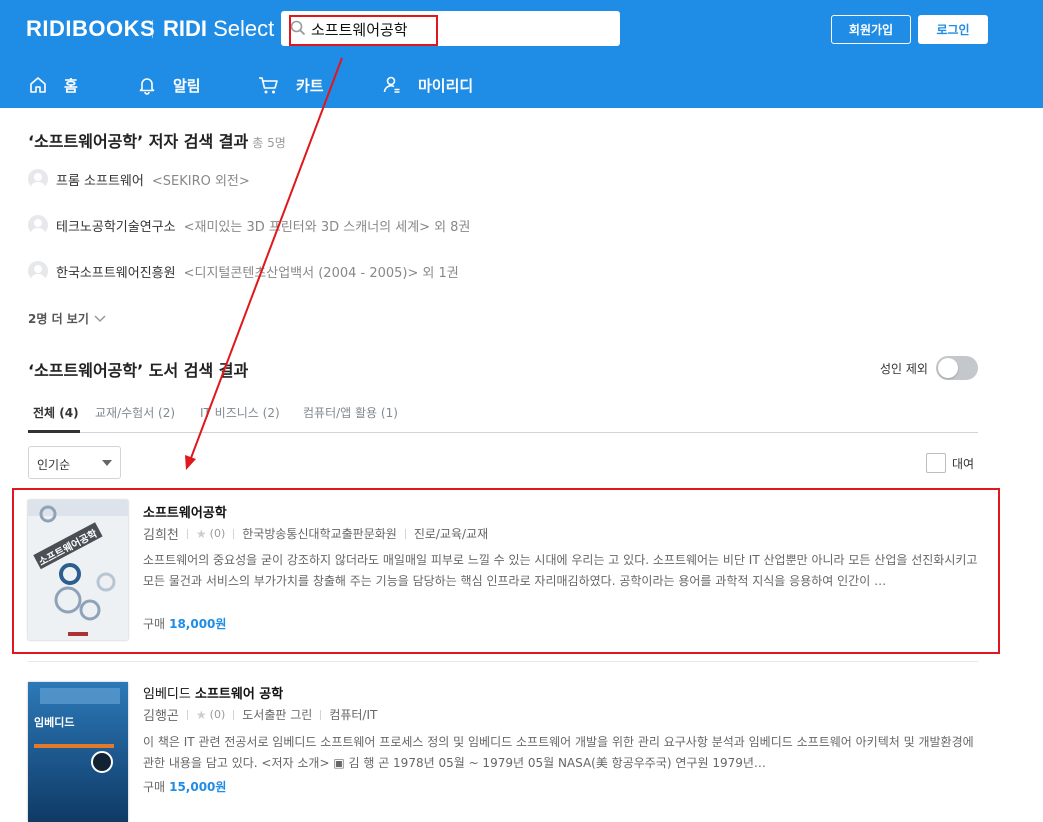 This screenshot has height=822, width=1043. I want to click on book-title: 임베디드 소프트웨어 공학, so click(213, 692).